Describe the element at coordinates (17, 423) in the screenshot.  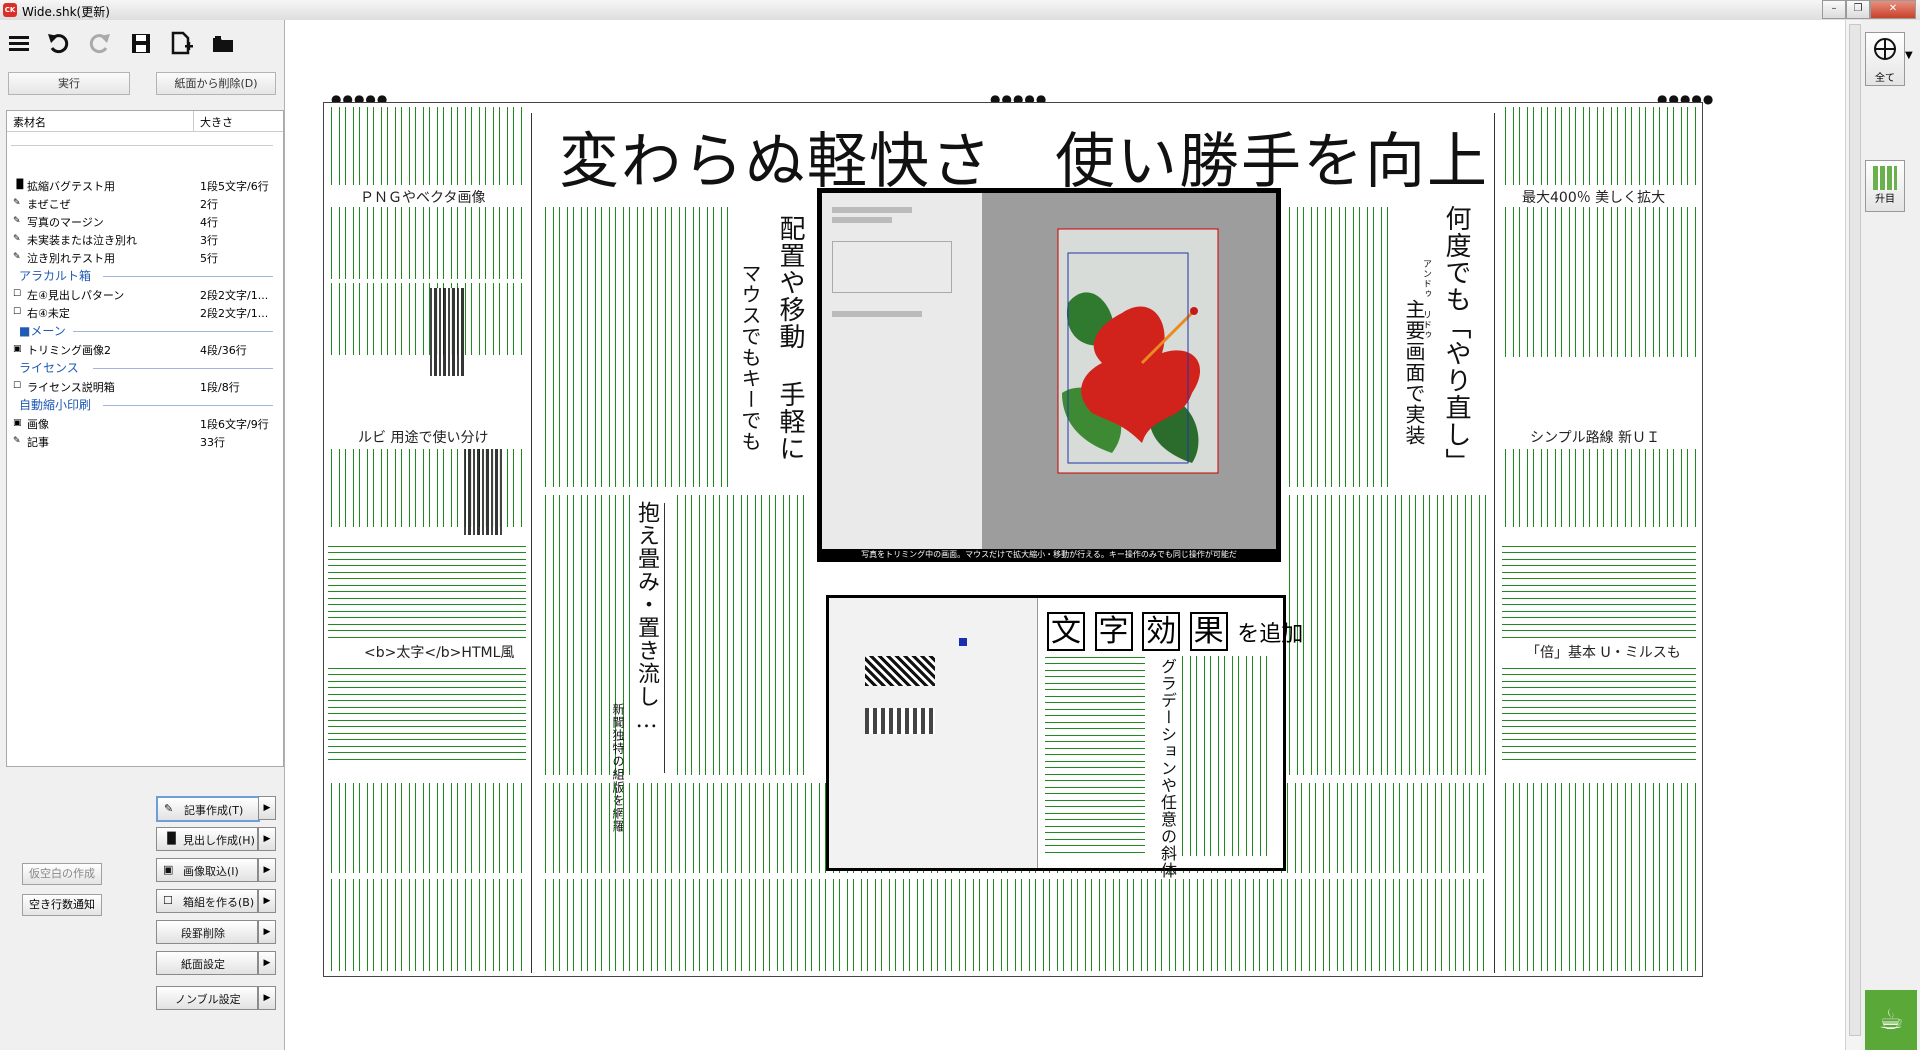
I see `image-icon: ▣` at that location.